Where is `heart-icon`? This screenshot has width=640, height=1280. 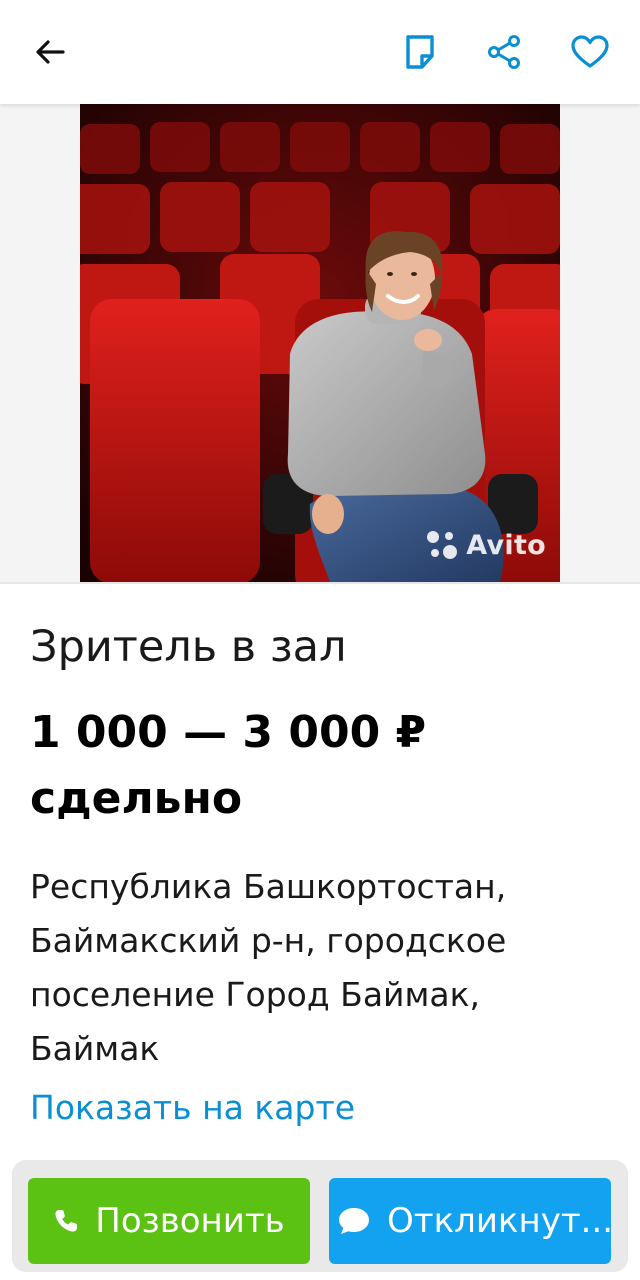
heart-icon is located at coordinates (590, 51).